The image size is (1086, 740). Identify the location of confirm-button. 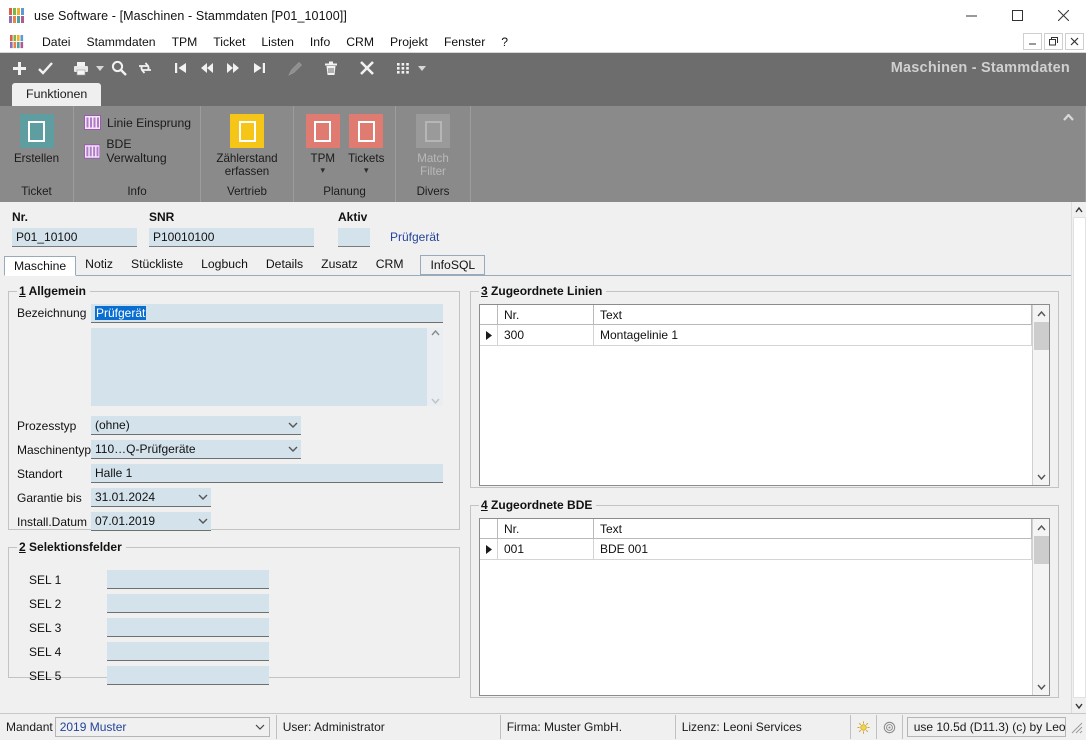
(45, 68).